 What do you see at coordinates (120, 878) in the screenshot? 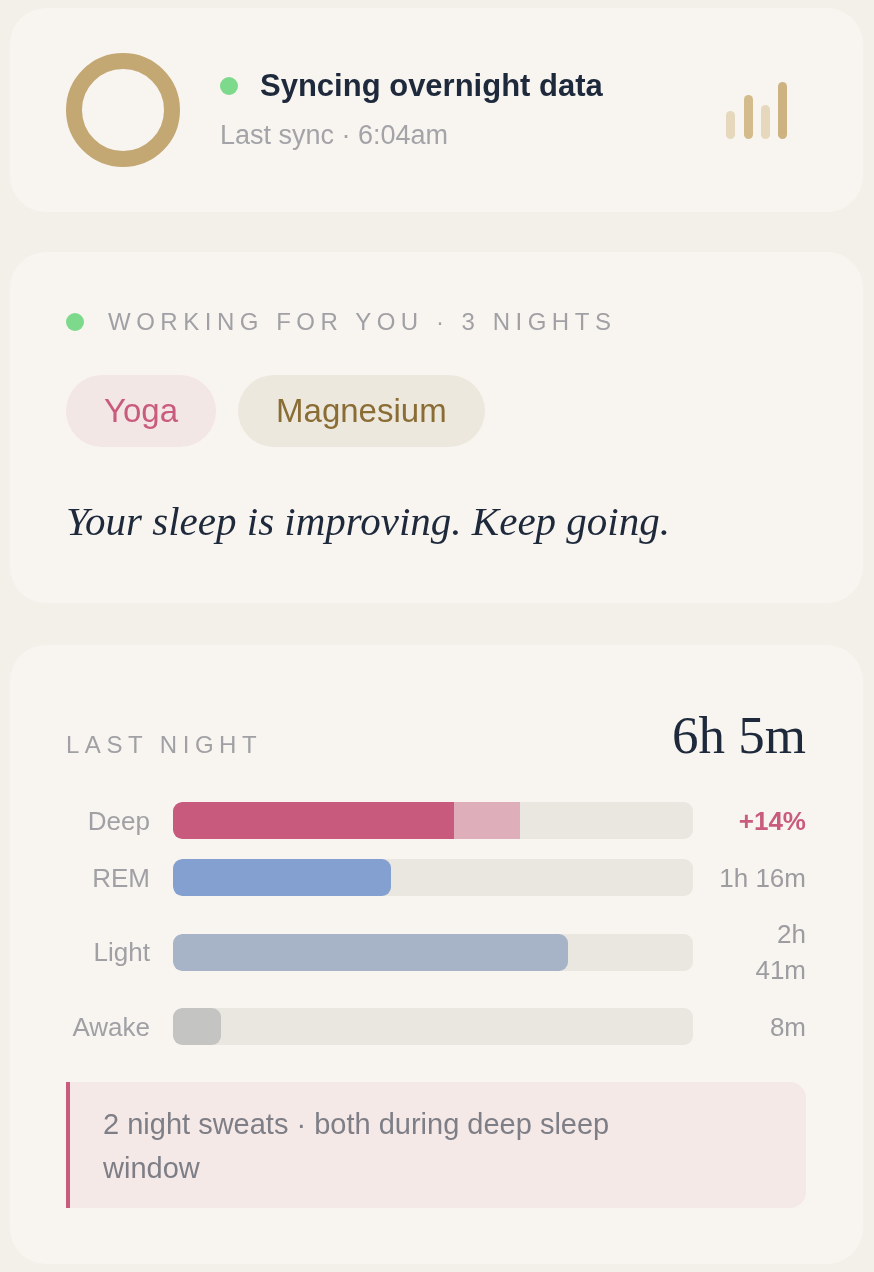
I see `stage-label: REM` at bounding box center [120, 878].